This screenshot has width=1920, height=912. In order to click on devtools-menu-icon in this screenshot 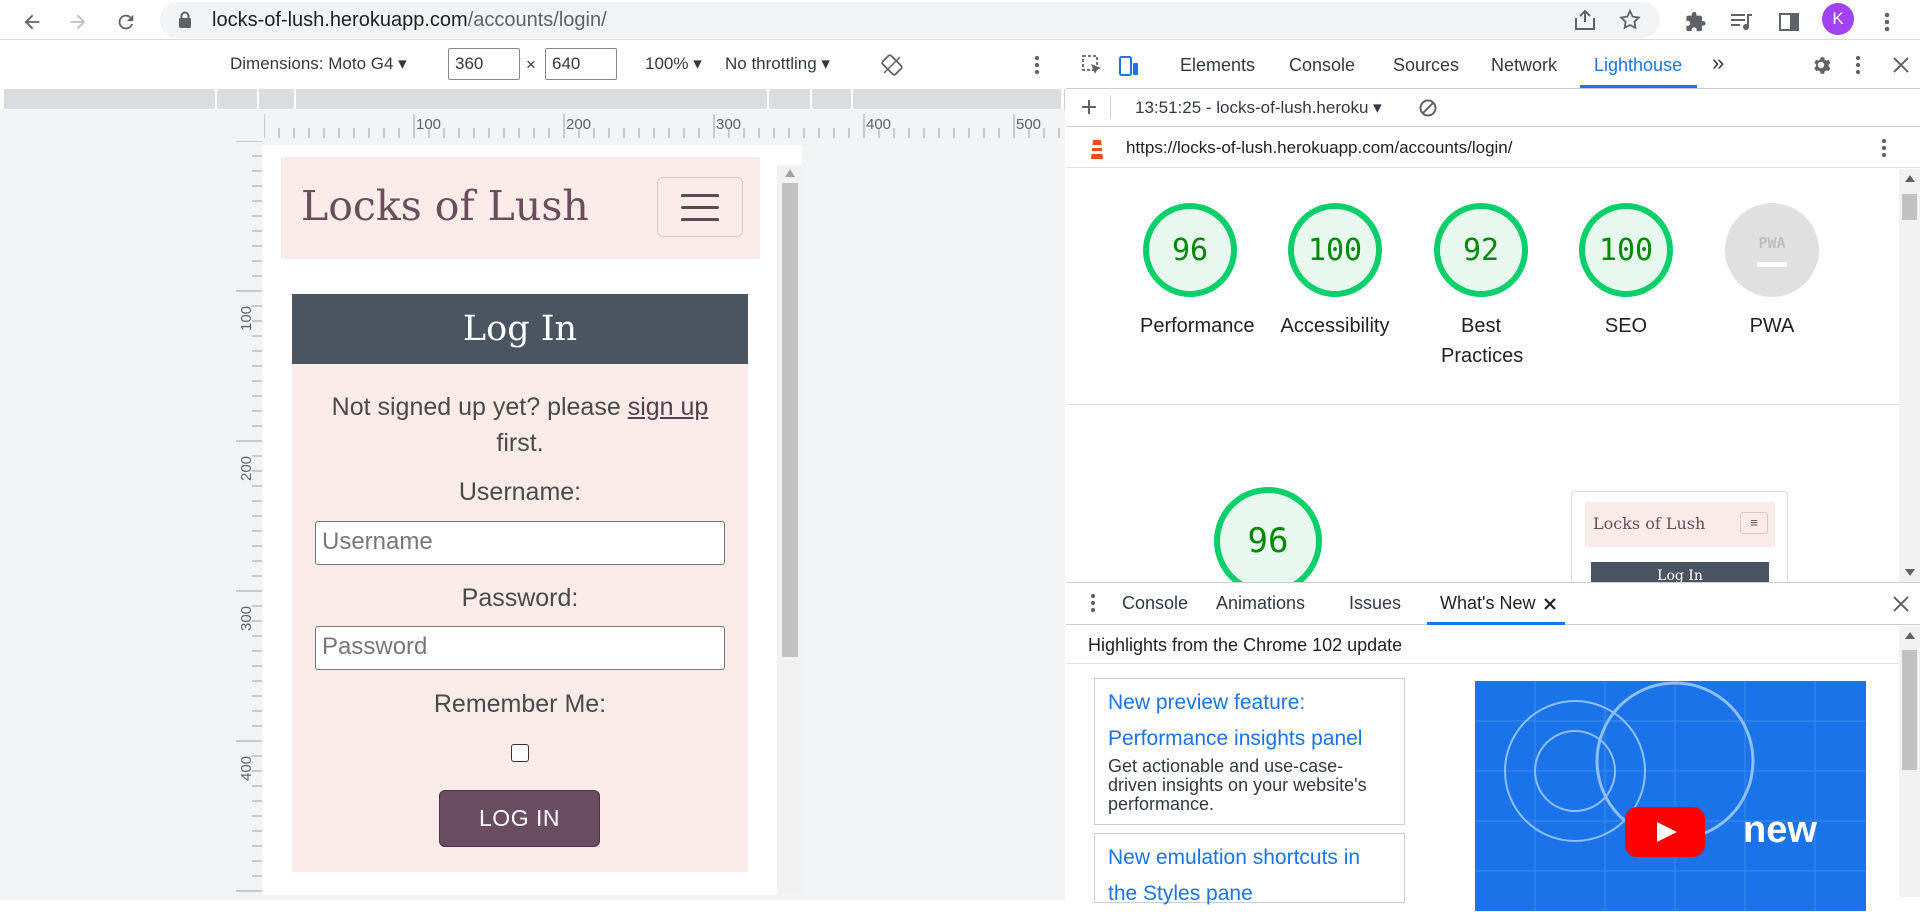, I will do `click(1858, 65)`.